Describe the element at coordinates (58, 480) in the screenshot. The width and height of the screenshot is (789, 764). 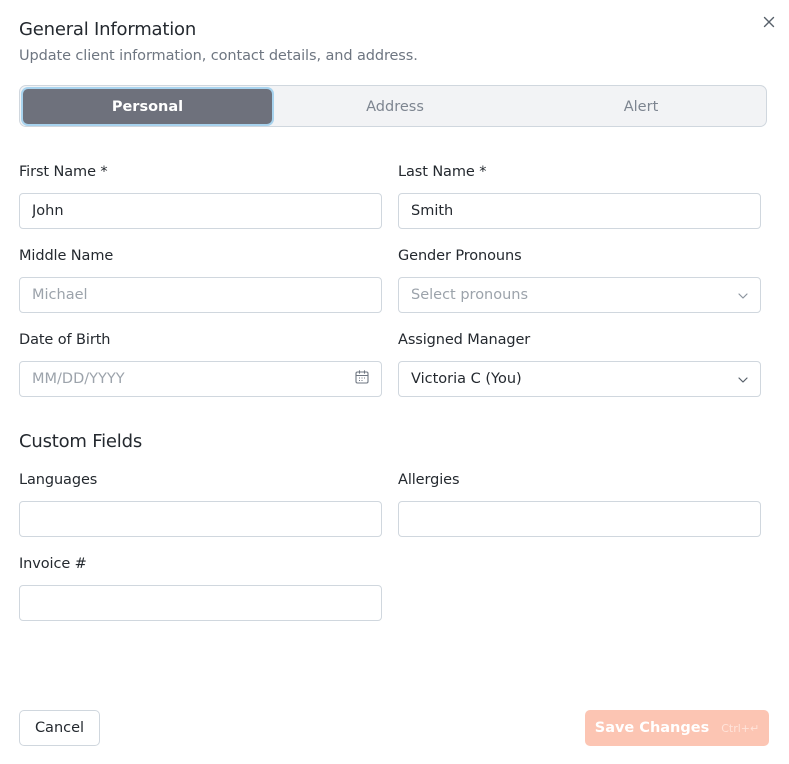
I see `languages-label: Languages` at that location.